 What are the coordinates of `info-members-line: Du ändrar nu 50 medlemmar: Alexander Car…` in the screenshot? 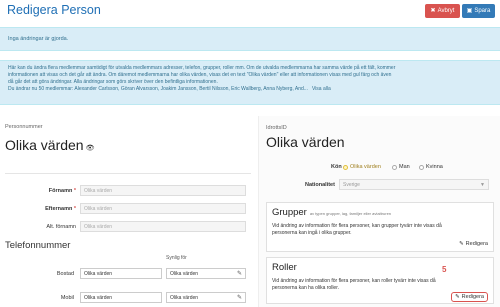 It's located at (250, 89).